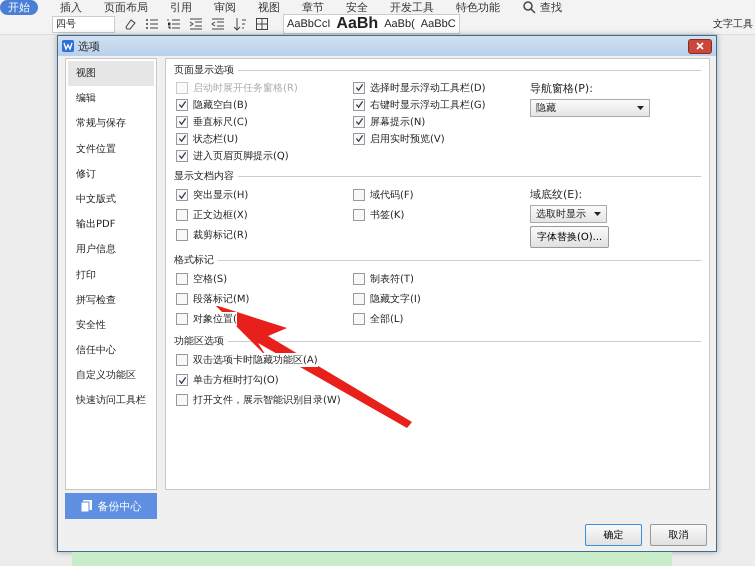 The height and width of the screenshot is (566, 755). What do you see at coordinates (83, 24) in the screenshot?
I see `font-size-field: 四号` at bounding box center [83, 24].